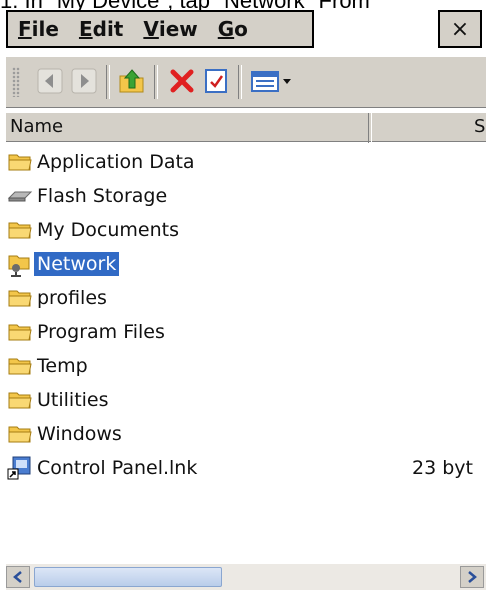 This screenshot has width=486, height=590. What do you see at coordinates (36, 126) in the screenshot?
I see `column-name-header: Name` at bounding box center [36, 126].